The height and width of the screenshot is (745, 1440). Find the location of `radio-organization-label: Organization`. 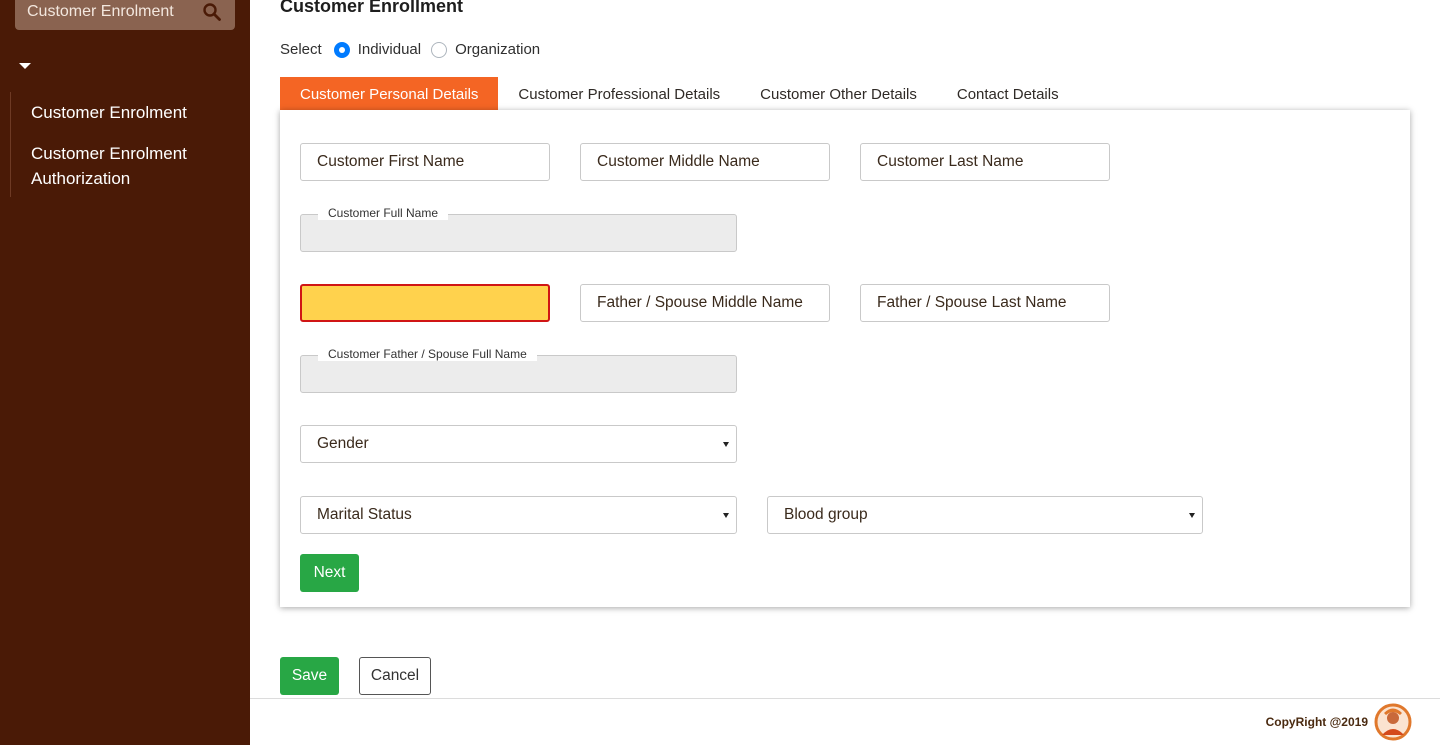

radio-organization-label: Organization is located at coordinates (498, 49).